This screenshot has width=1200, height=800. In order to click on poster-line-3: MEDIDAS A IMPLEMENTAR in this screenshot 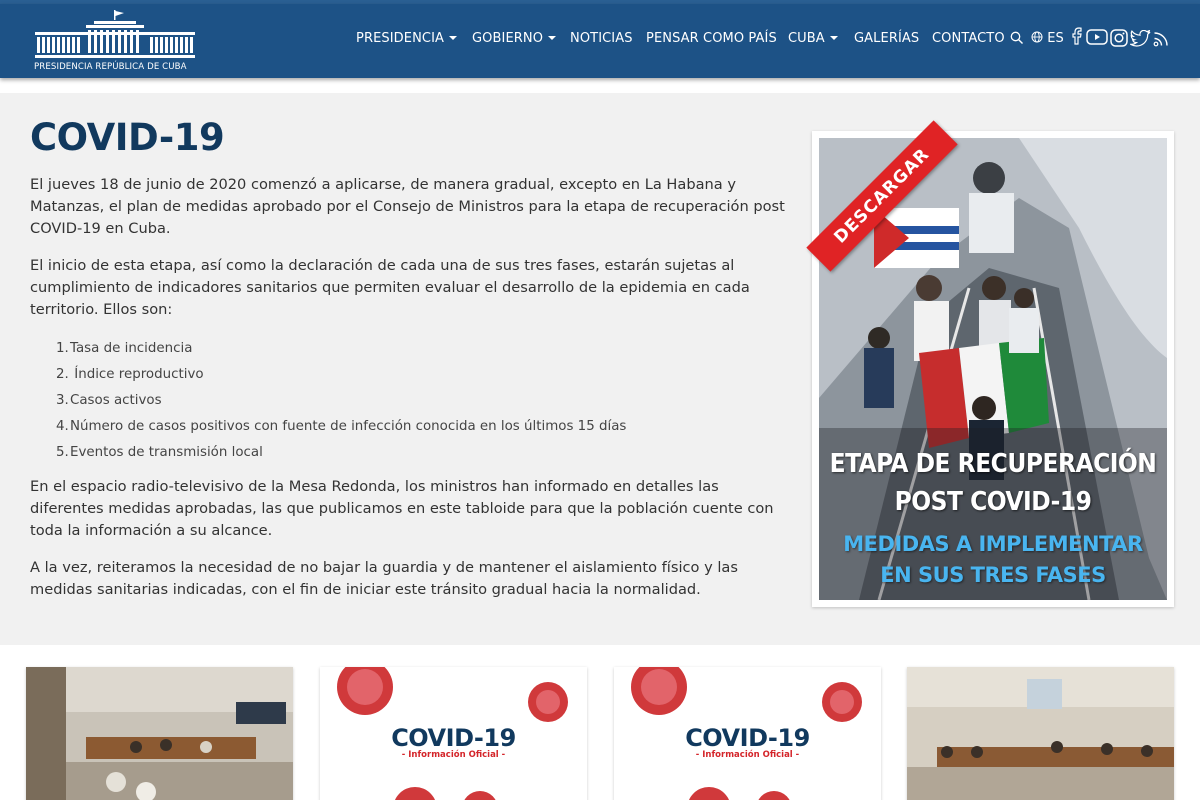, I will do `click(993, 544)`.